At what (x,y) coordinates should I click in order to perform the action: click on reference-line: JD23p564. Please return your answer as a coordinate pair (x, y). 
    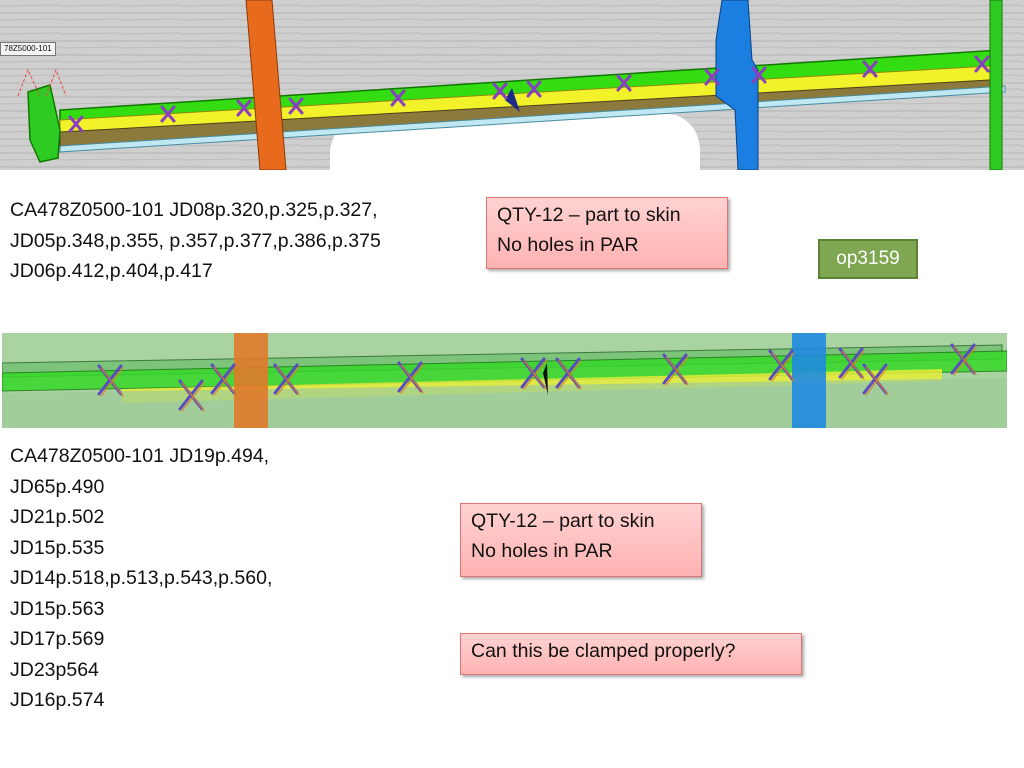
    Looking at the image, I should click on (54, 669).